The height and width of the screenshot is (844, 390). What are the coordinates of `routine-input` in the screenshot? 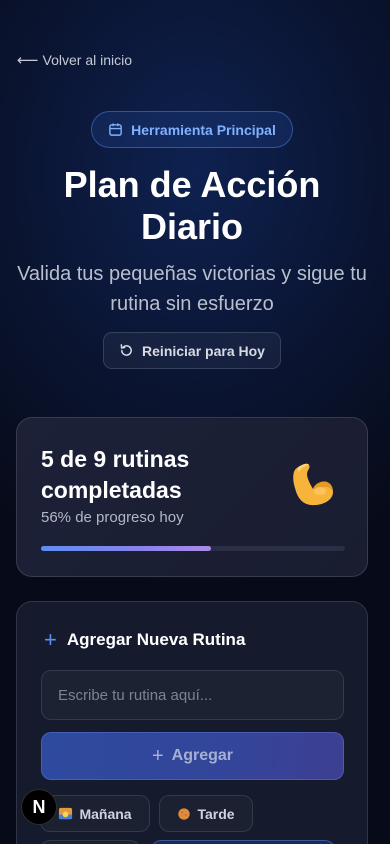 It's located at (192, 695).